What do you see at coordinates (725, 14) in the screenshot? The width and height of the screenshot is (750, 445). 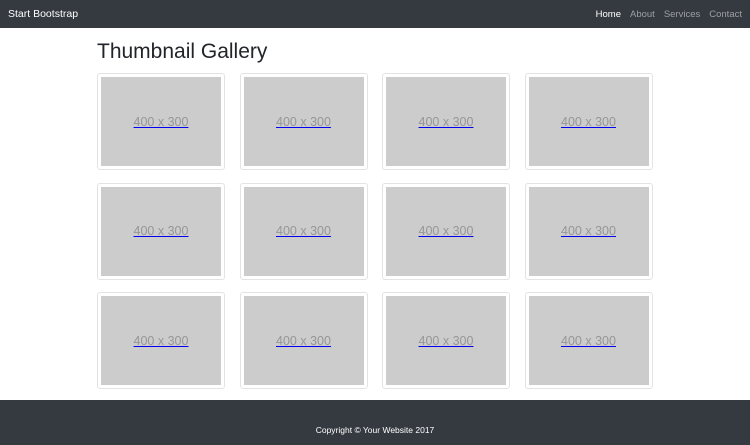 I see `nav-contact: Contact` at bounding box center [725, 14].